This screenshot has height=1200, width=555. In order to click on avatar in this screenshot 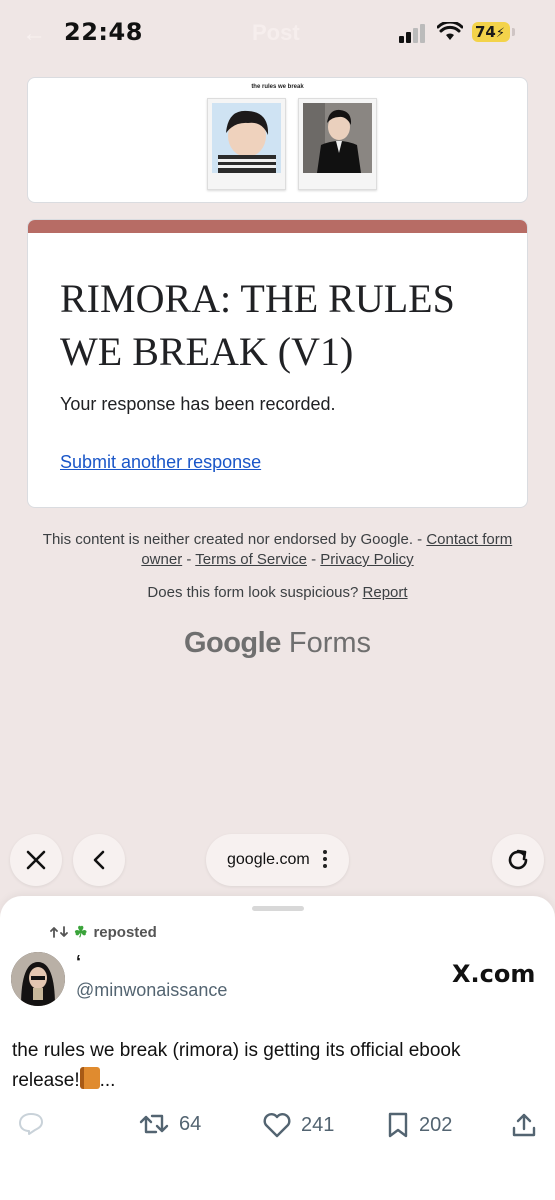, I will do `click(38, 979)`.